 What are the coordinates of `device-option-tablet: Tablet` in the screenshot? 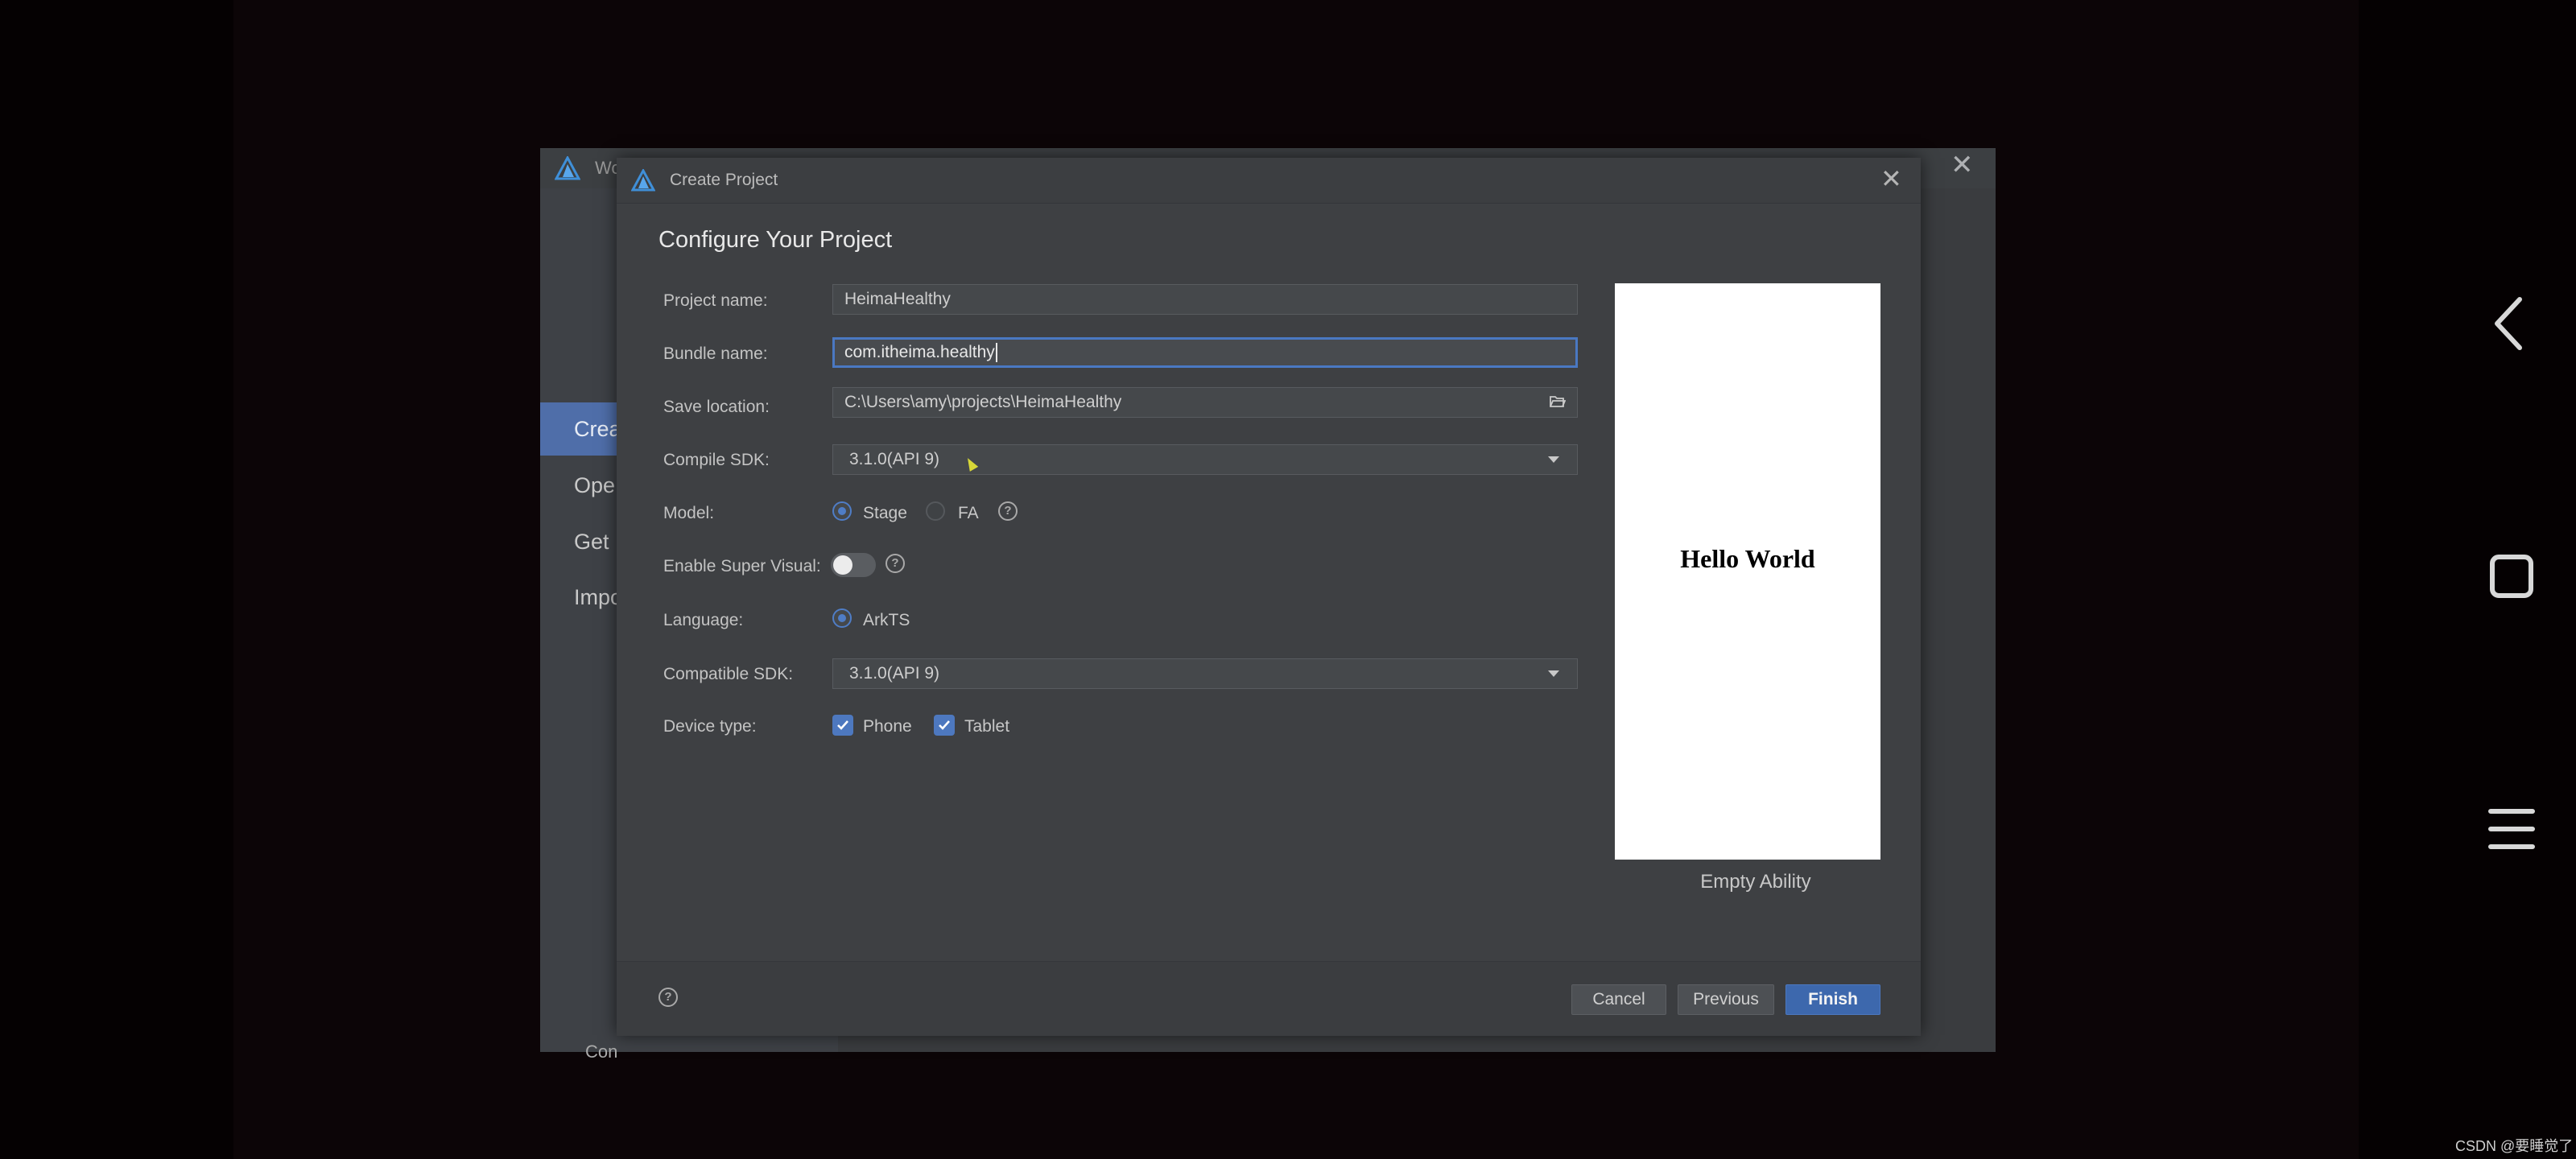 It's located at (987, 726).